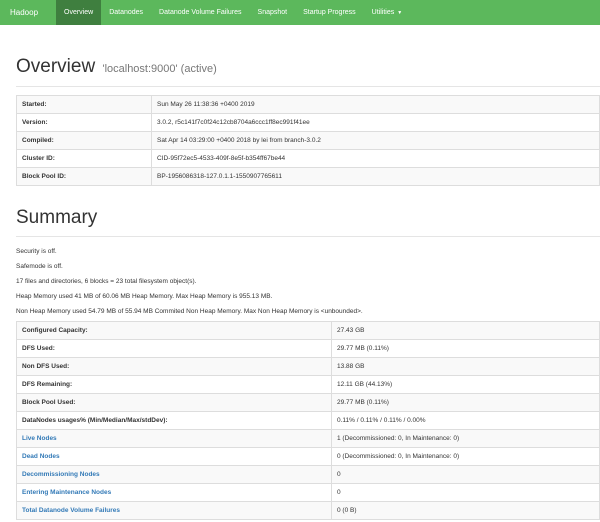 The height and width of the screenshot is (522, 600). I want to click on row-label-cell: Total Datanode Volume Failures, so click(174, 510).